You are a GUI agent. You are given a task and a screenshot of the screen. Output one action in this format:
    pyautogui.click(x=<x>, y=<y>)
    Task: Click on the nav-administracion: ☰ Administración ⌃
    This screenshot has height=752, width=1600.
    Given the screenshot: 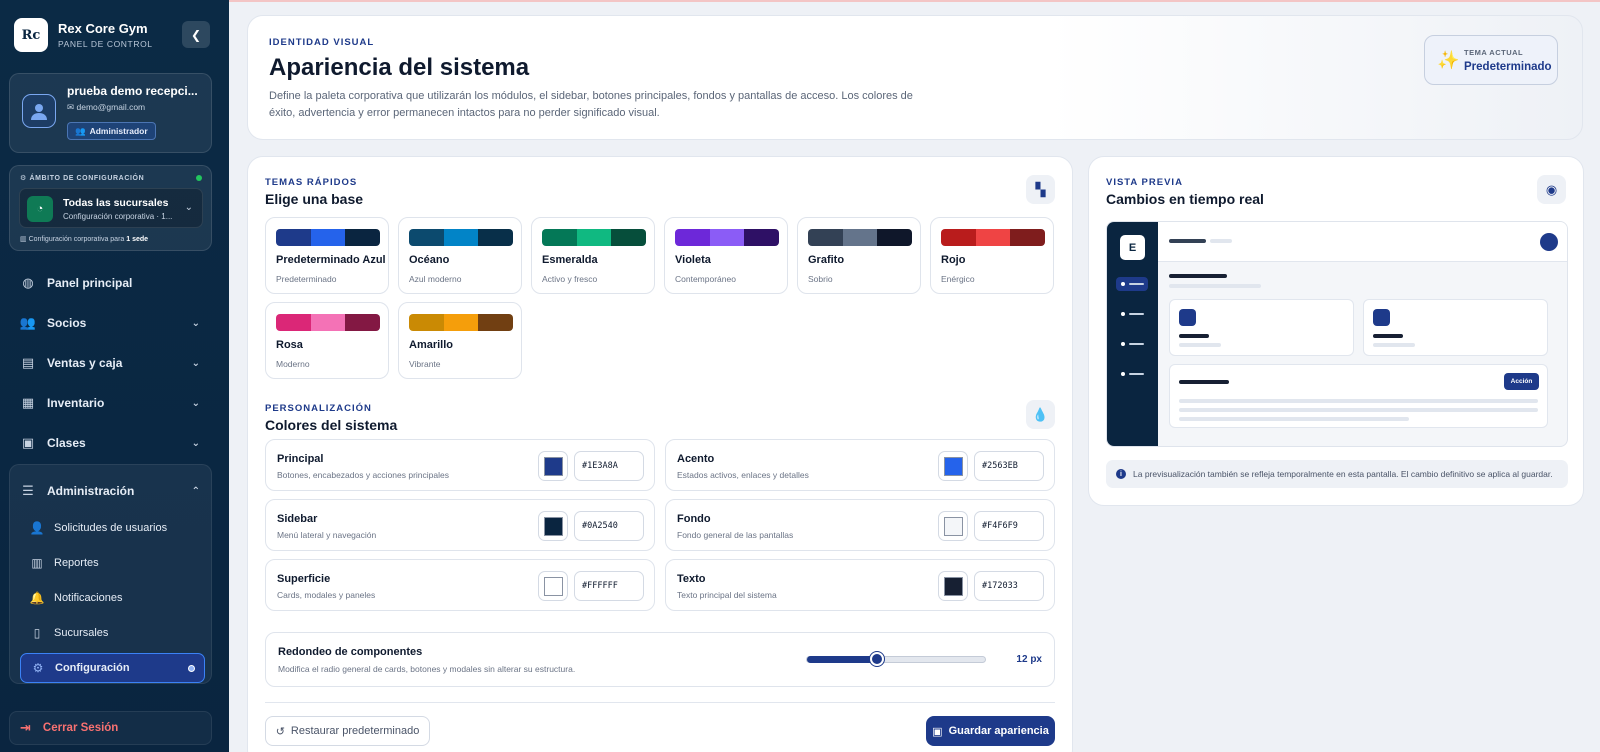 What is the action you would take?
    pyautogui.click(x=110, y=491)
    